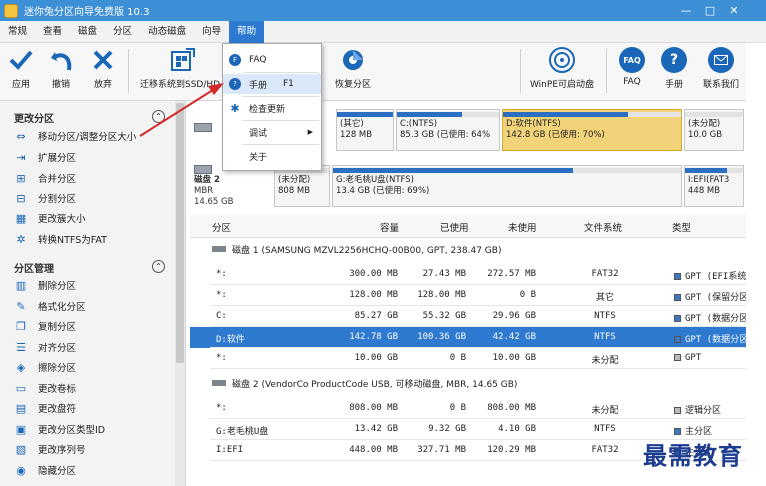 The width and height of the screenshot is (766, 486). I want to click on scrollbar-thumb, so click(180, 233).